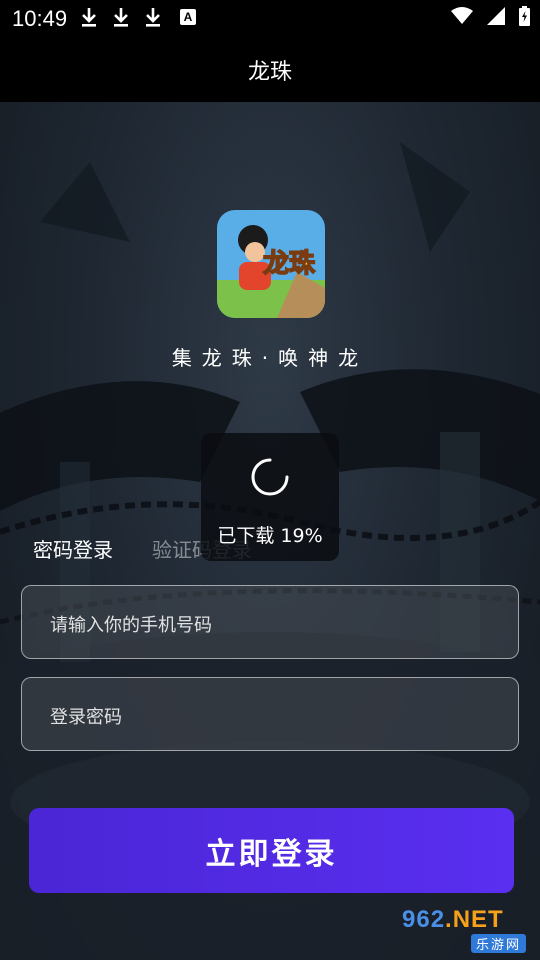 The width and height of the screenshot is (540, 960). Describe the element at coordinates (86, 717) in the screenshot. I see `password-placeholder: 登录密码` at that location.